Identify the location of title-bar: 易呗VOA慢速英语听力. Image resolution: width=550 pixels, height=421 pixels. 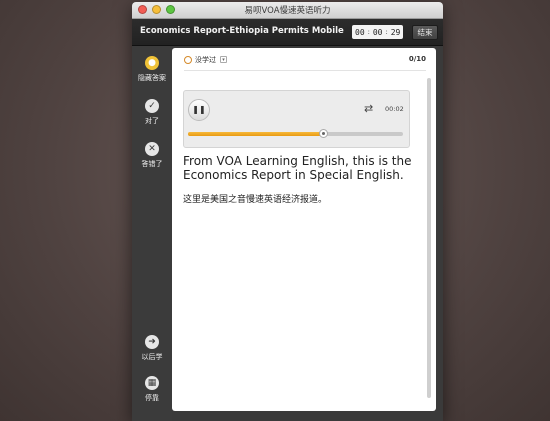
(287, 10).